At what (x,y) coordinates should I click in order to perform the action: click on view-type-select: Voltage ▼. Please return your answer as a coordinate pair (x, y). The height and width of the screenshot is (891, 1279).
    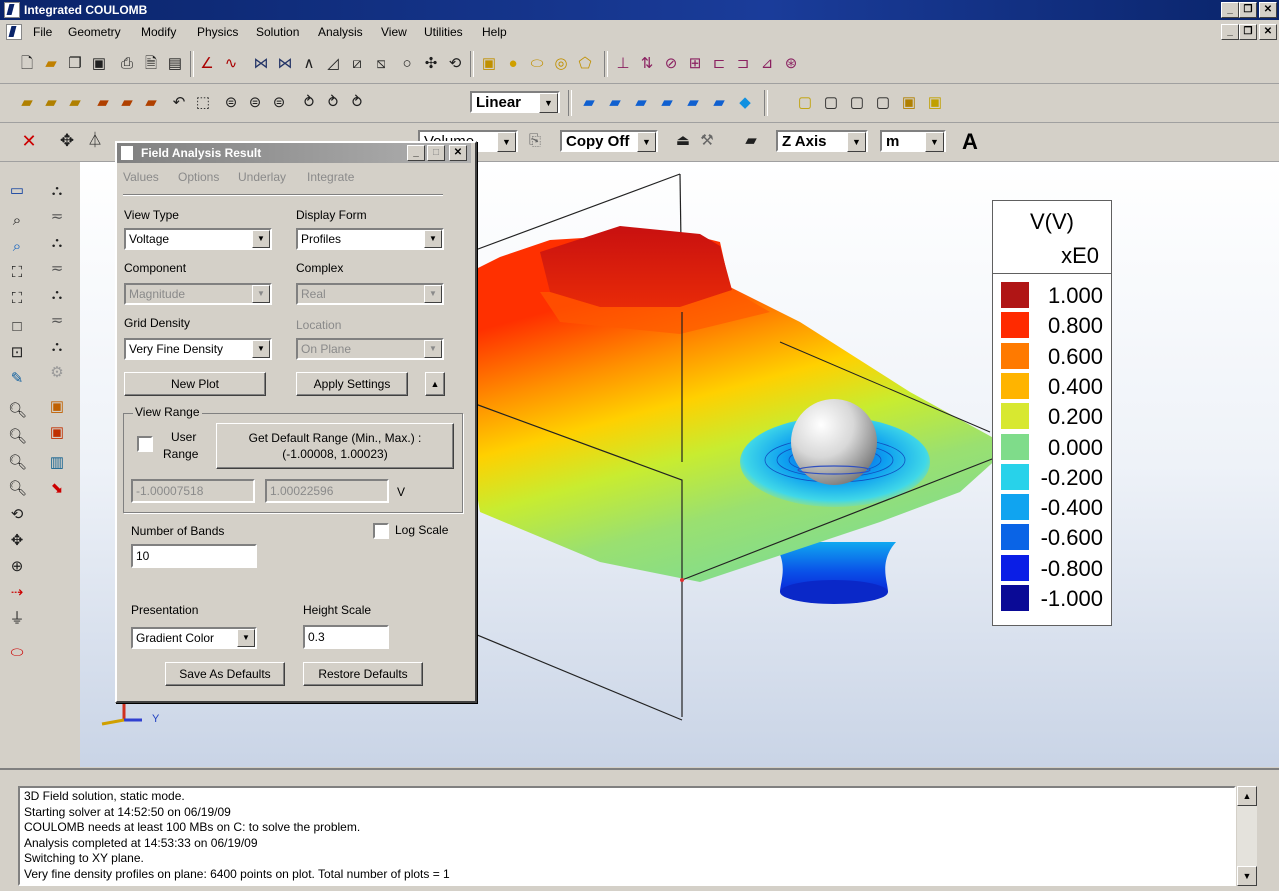
    Looking at the image, I should click on (198, 239).